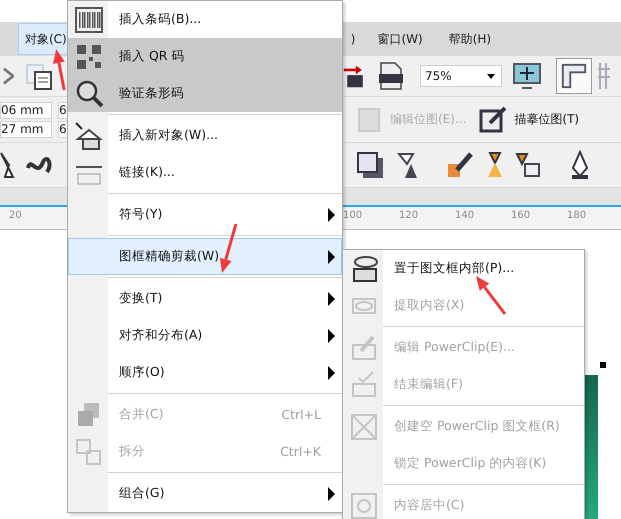 This screenshot has height=519, width=621. Describe the element at coordinates (205, 372) in the screenshot. I see `menu-item: 顺序(O)` at that location.